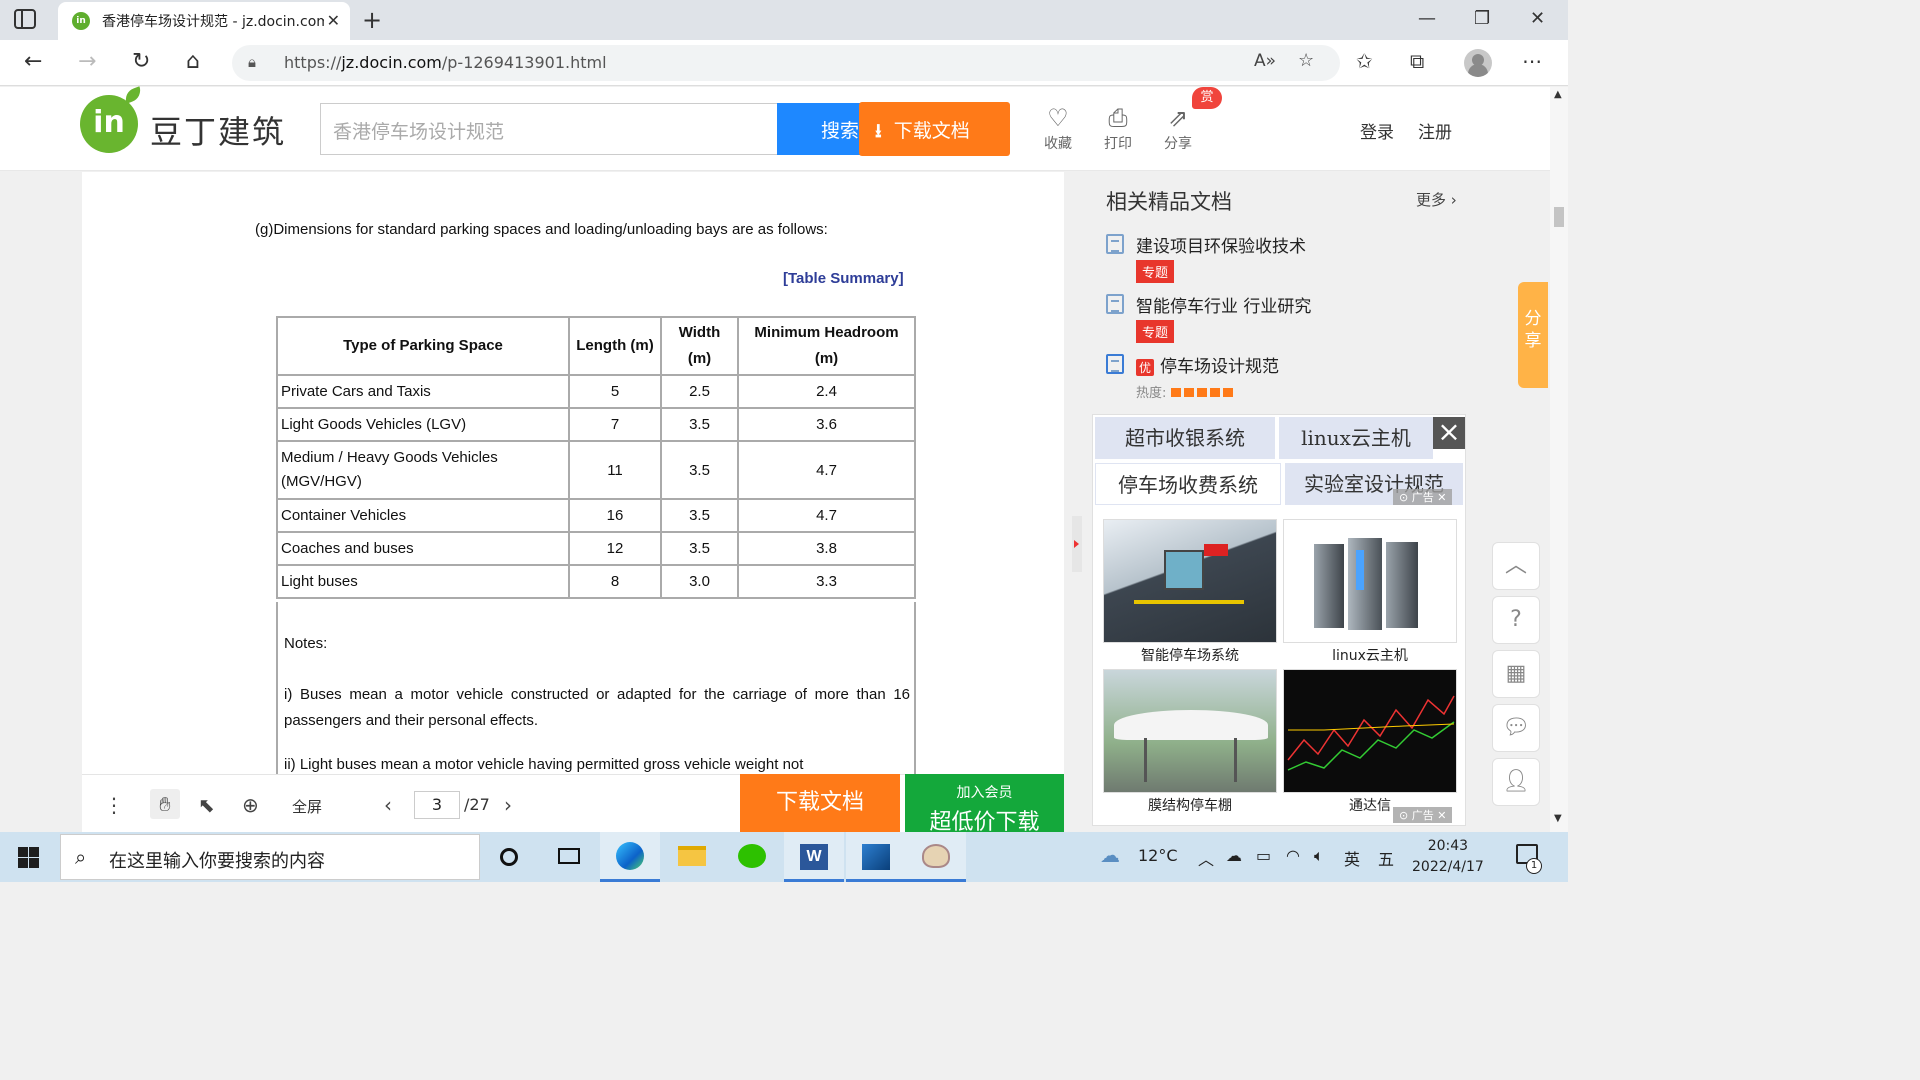 This screenshot has width=1920, height=1080. I want to click on cell-headroom: 3.3, so click(826, 581).